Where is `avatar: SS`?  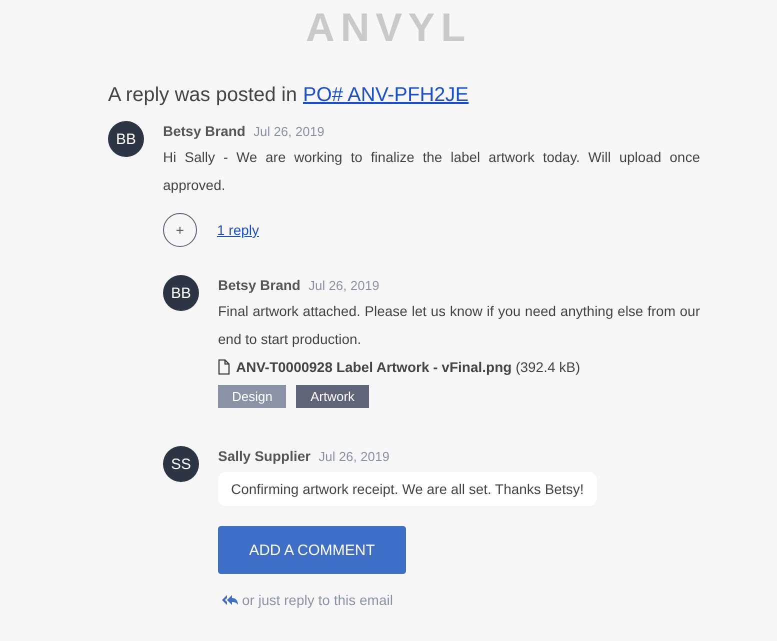
avatar: SS is located at coordinates (181, 464).